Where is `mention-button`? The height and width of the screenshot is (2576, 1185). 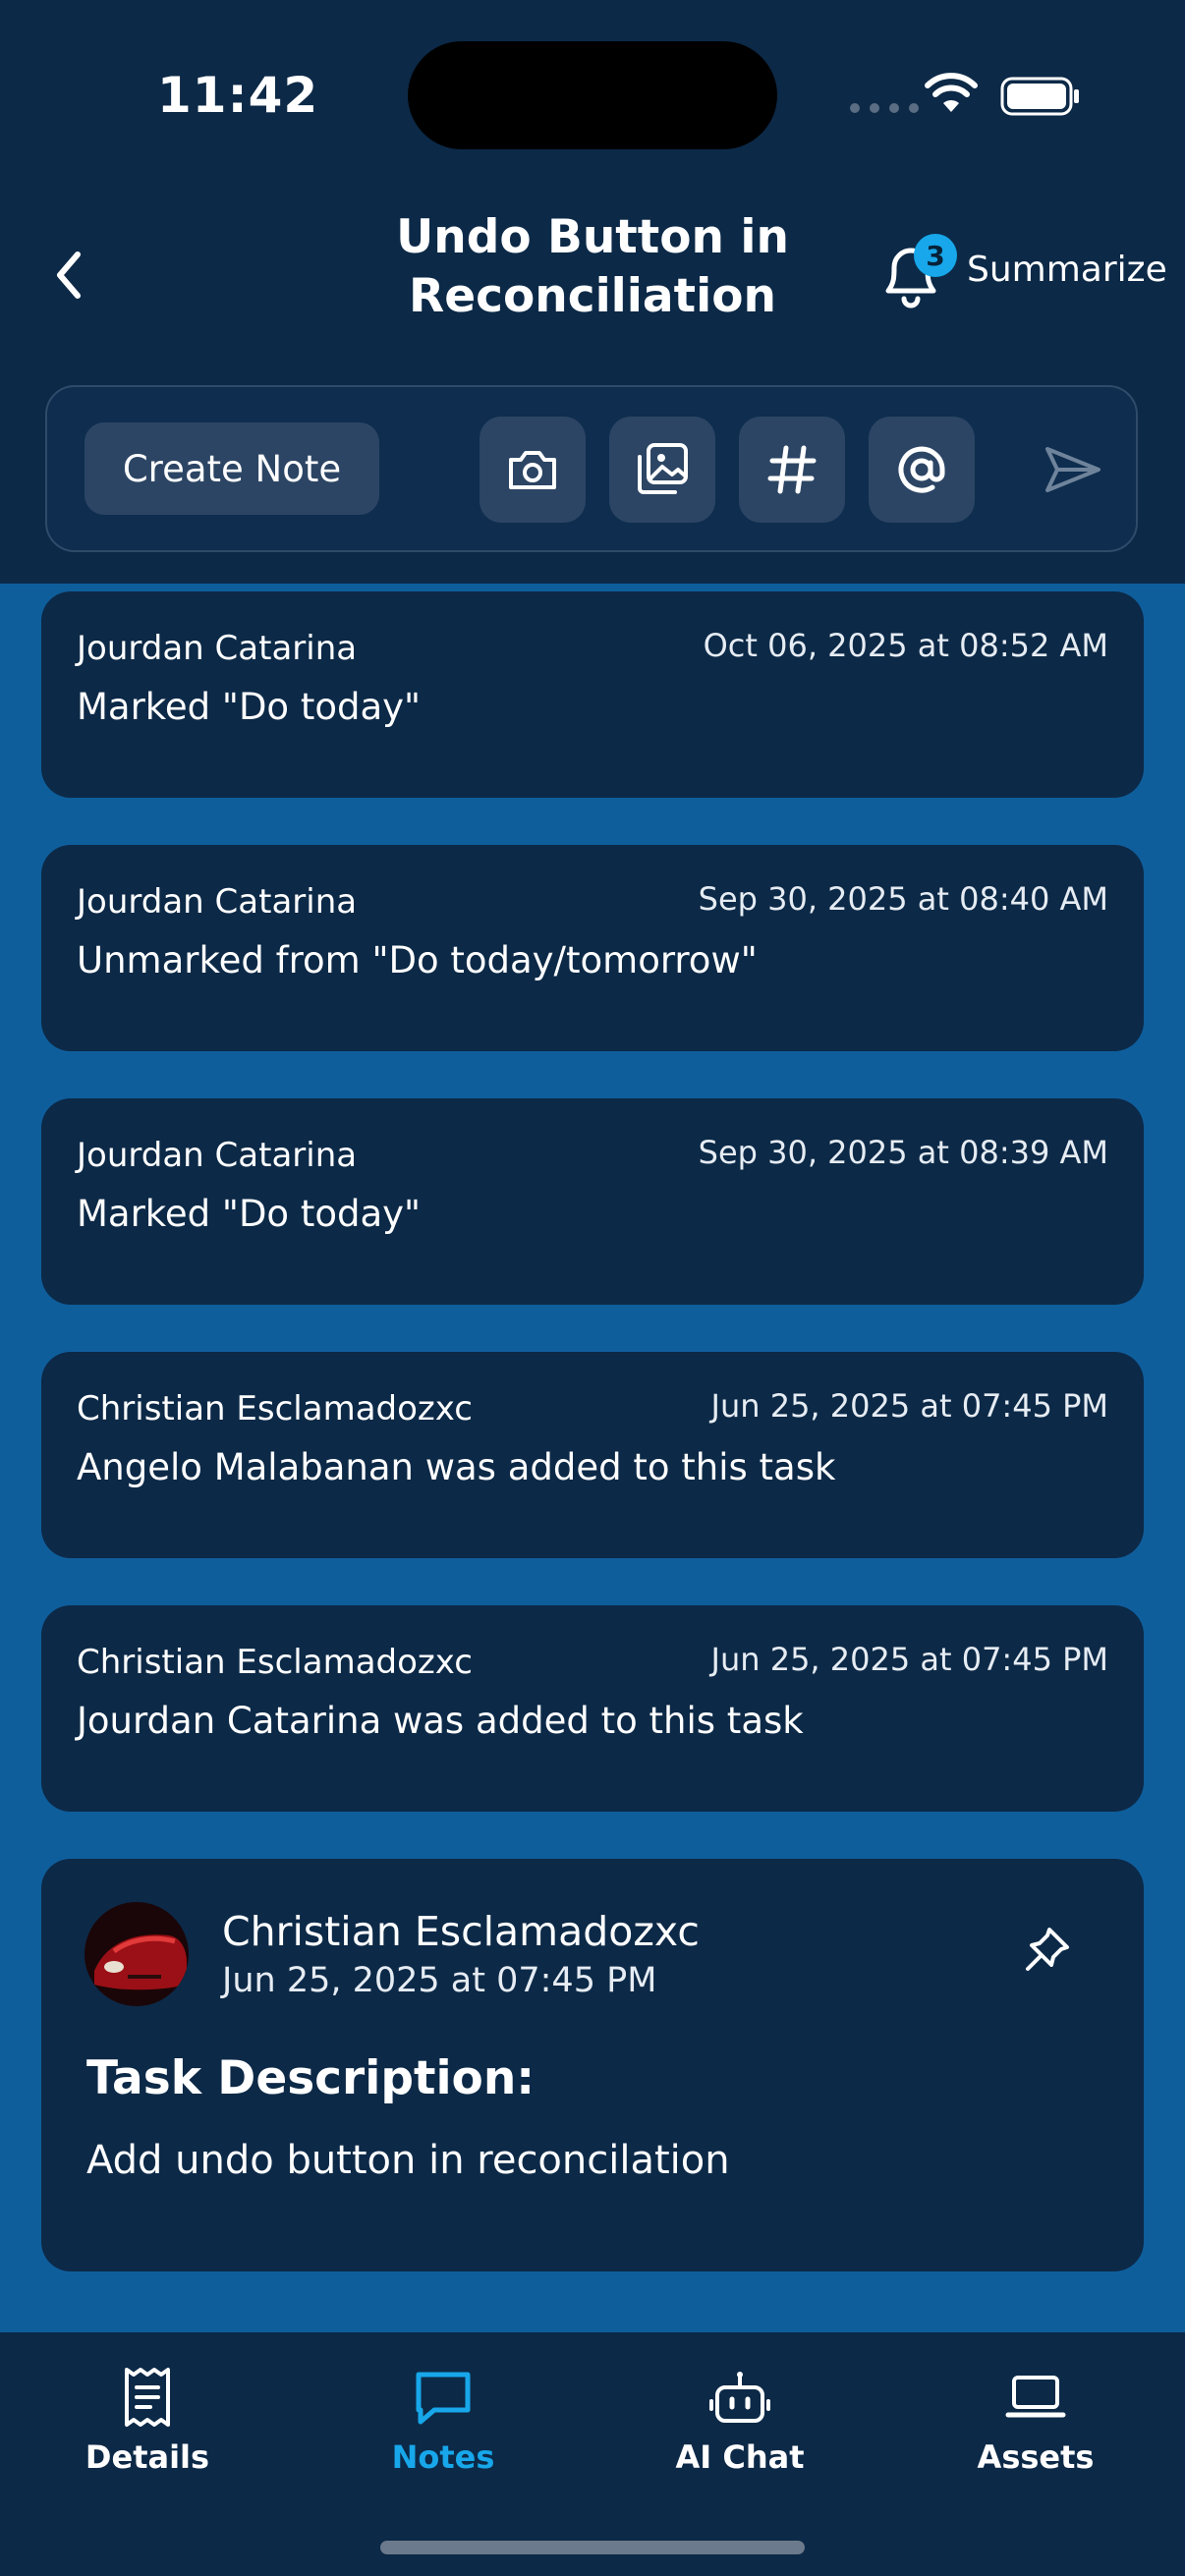
mention-button is located at coordinates (922, 470).